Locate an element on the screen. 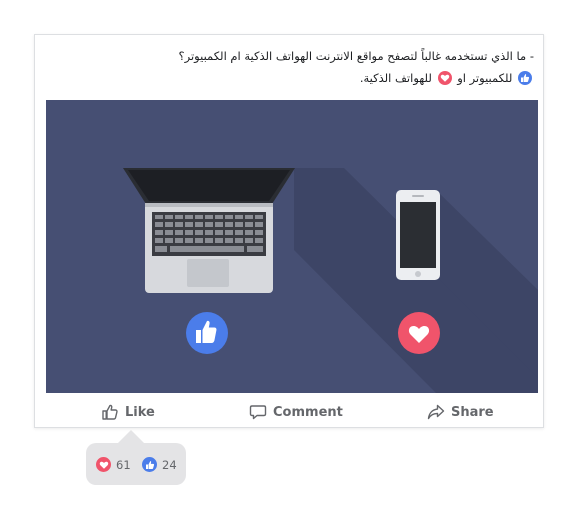 The width and height of the screenshot is (576, 509). share-button-label: Share is located at coordinates (472, 412).